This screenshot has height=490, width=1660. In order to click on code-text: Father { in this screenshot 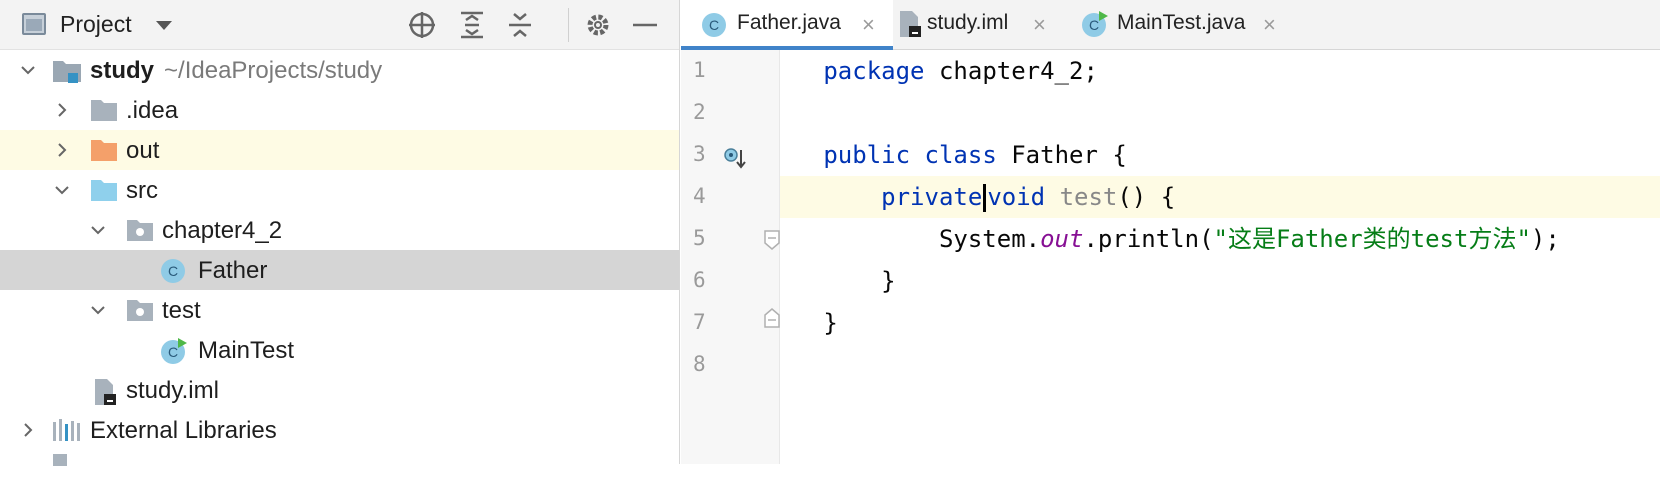, I will do `click(1061, 155)`.